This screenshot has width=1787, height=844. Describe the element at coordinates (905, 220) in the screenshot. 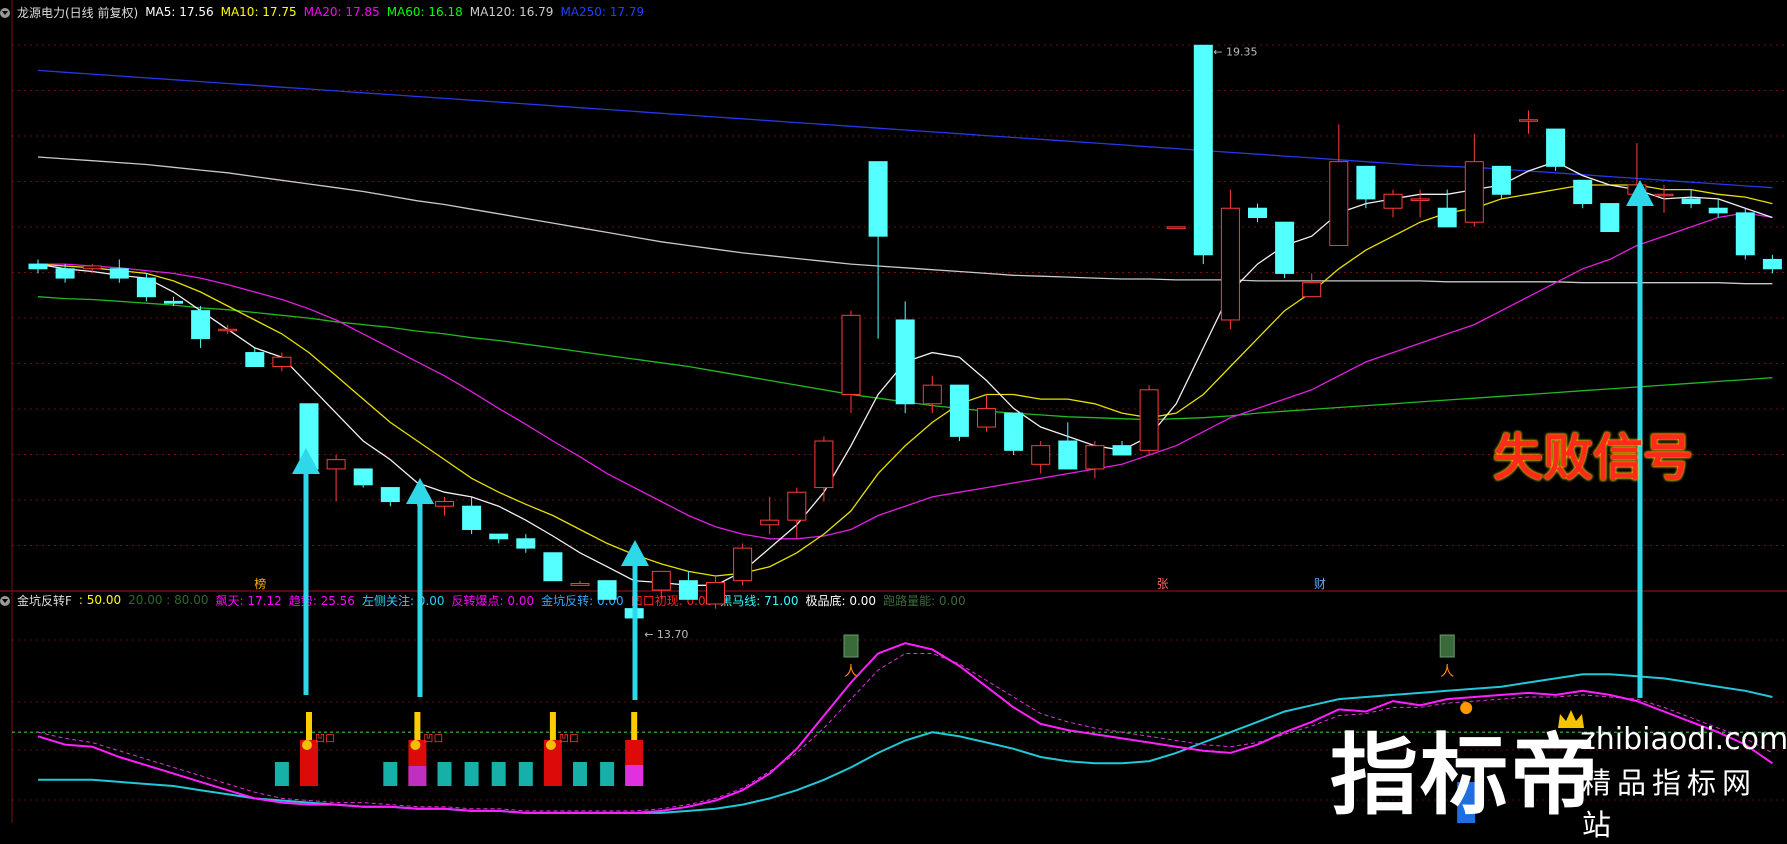

I see `ma120-line` at that location.